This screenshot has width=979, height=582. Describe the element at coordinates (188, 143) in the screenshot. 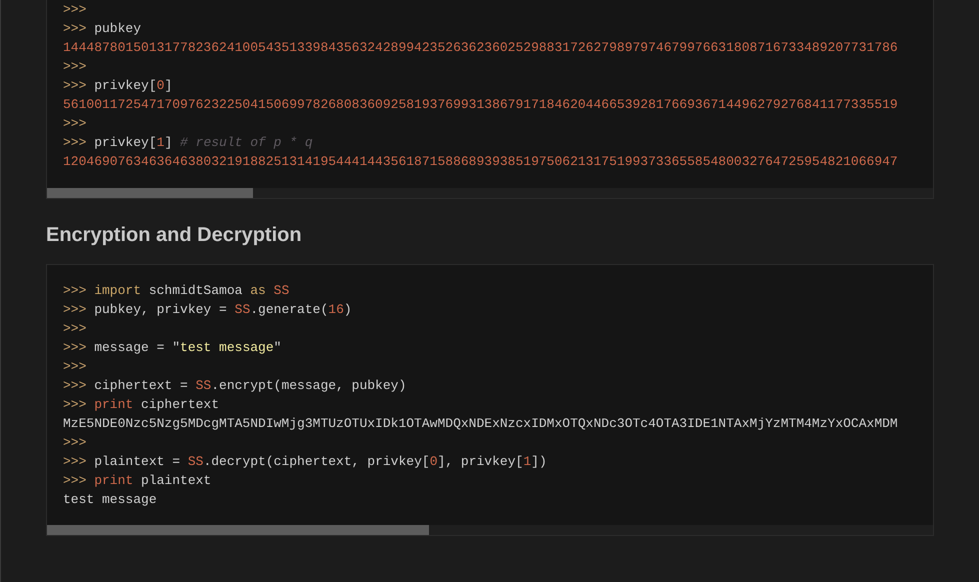

I see `code-line: >>> privkey[1] # result of p * q` at that location.